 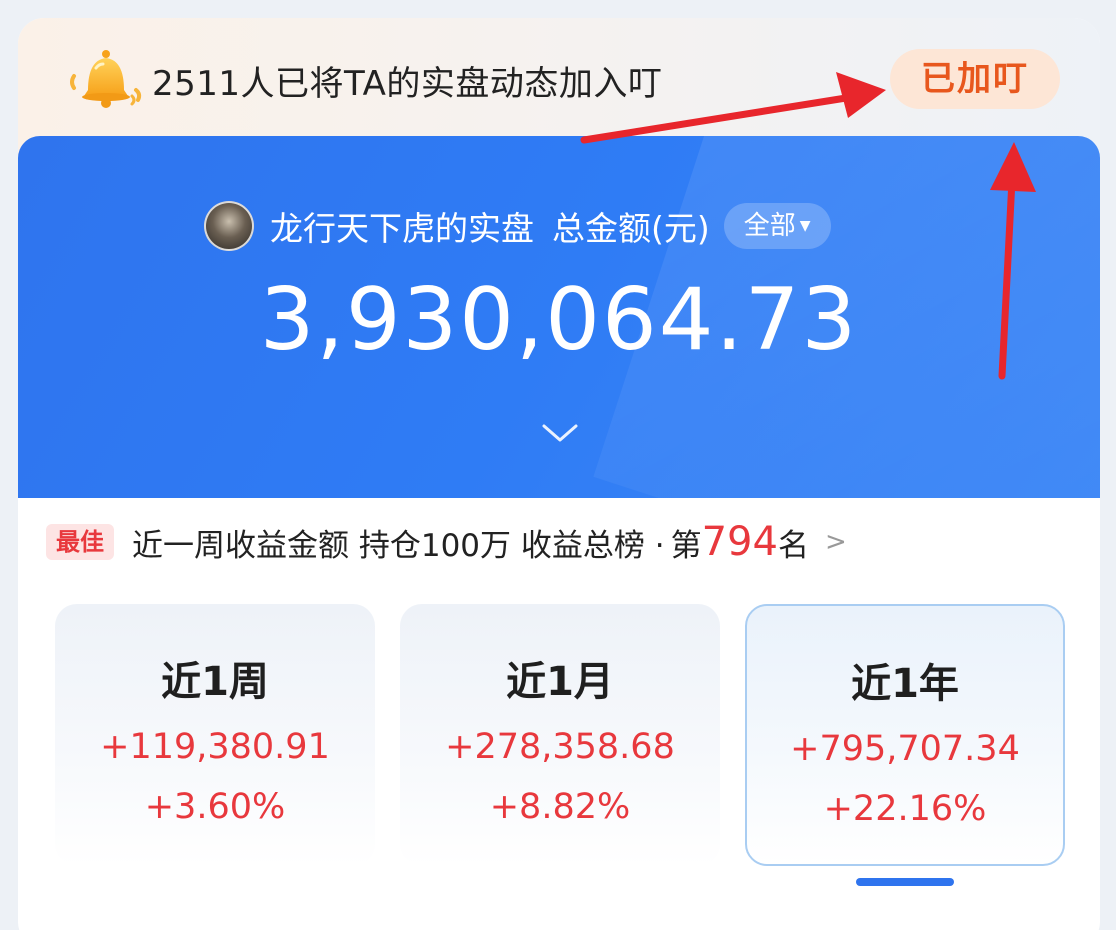 What do you see at coordinates (835, 542) in the screenshot?
I see `chevron-right-icon: >` at bounding box center [835, 542].